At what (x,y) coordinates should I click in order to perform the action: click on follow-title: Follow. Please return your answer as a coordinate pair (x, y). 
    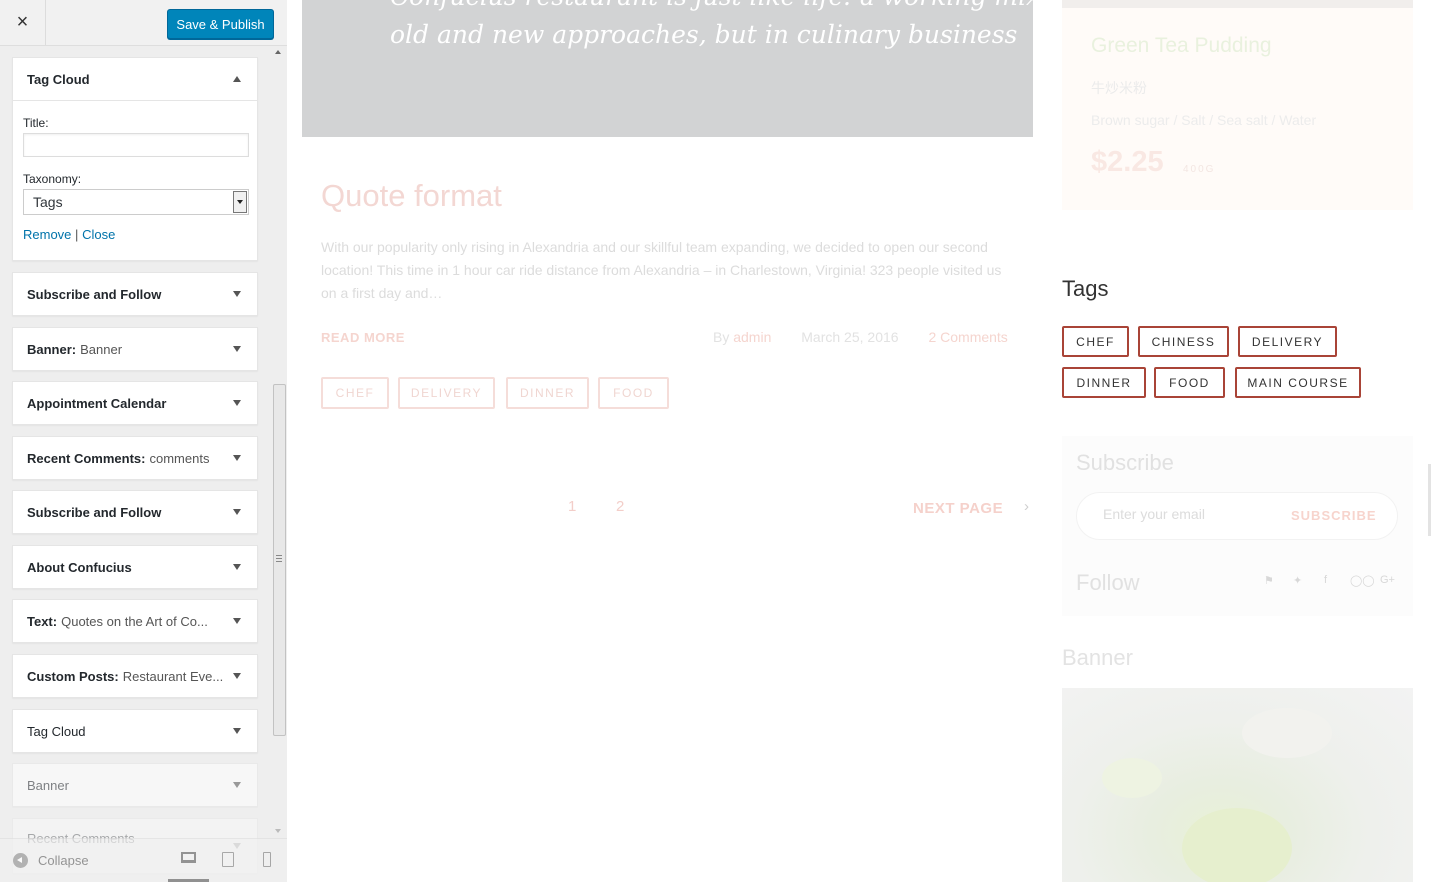
    Looking at the image, I should click on (1108, 582).